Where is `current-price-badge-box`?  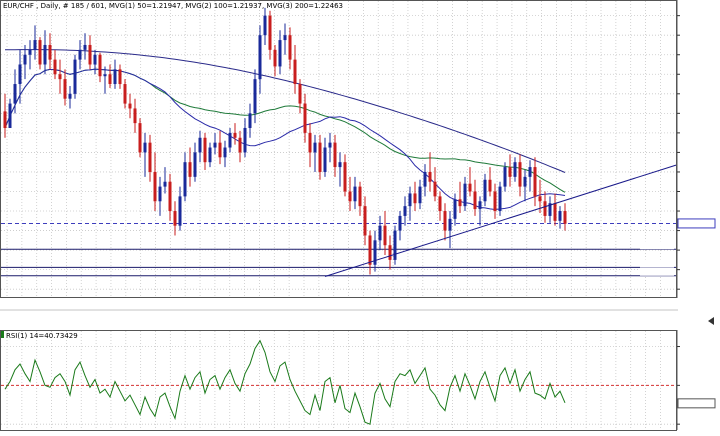 current-price-badge-box is located at coordinates (696, 223).